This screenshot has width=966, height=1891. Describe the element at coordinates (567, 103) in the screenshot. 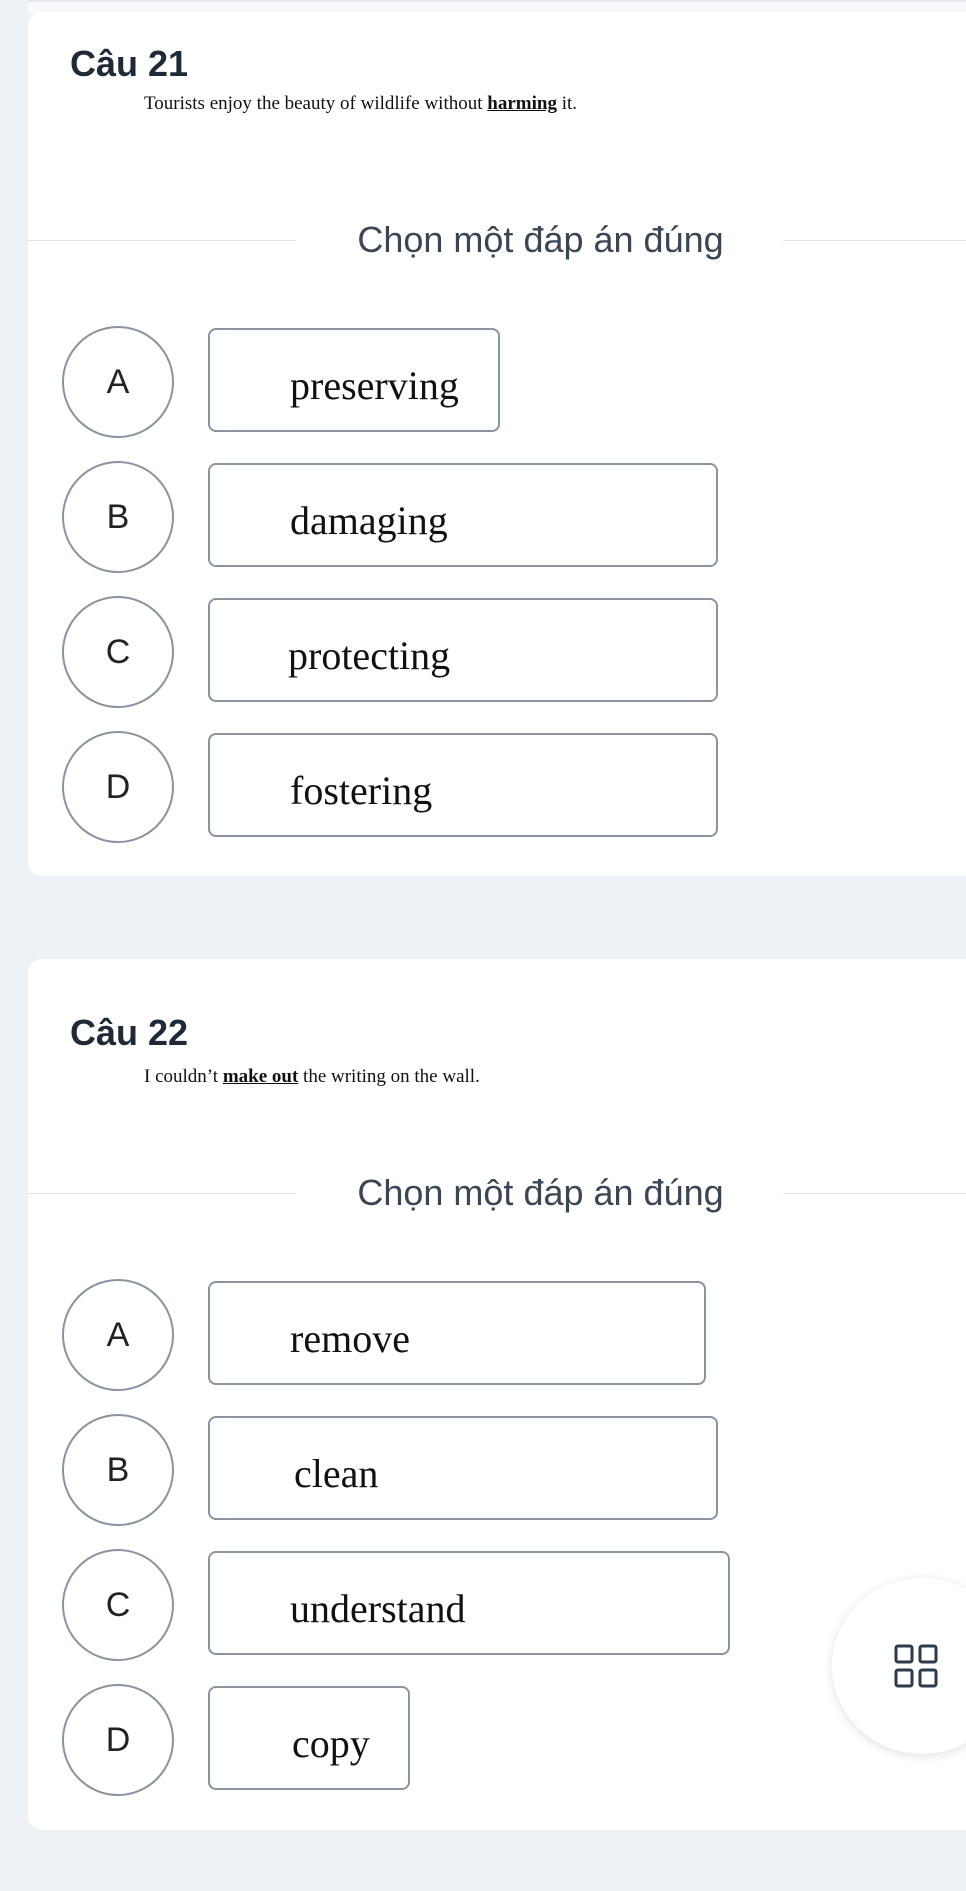

I see `question-text-after: it.` at that location.